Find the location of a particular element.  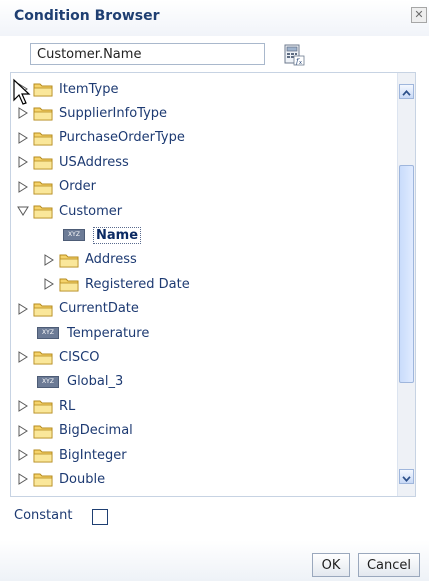

tree-item: Customer is located at coordinates (66, 211).